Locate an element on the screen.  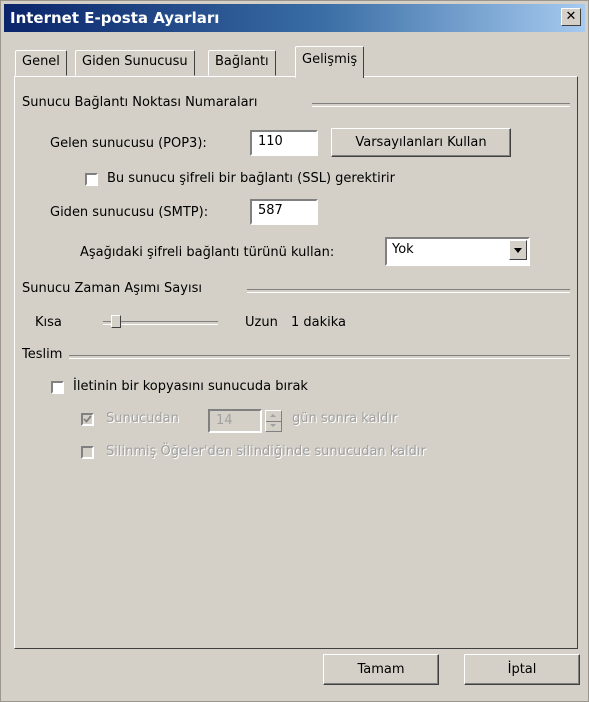
days-spinner is located at coordinates (273, 421).